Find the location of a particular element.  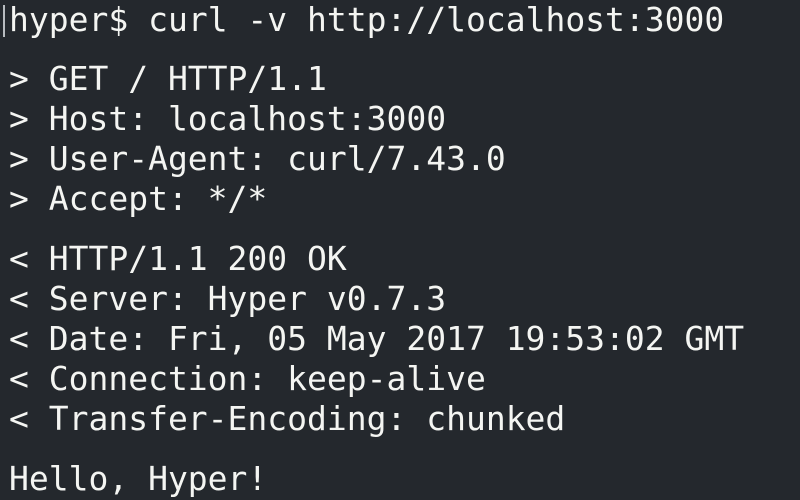

command-line: hyper$ curl -v http://localhost:3000 is located at coordinates (404, 20).